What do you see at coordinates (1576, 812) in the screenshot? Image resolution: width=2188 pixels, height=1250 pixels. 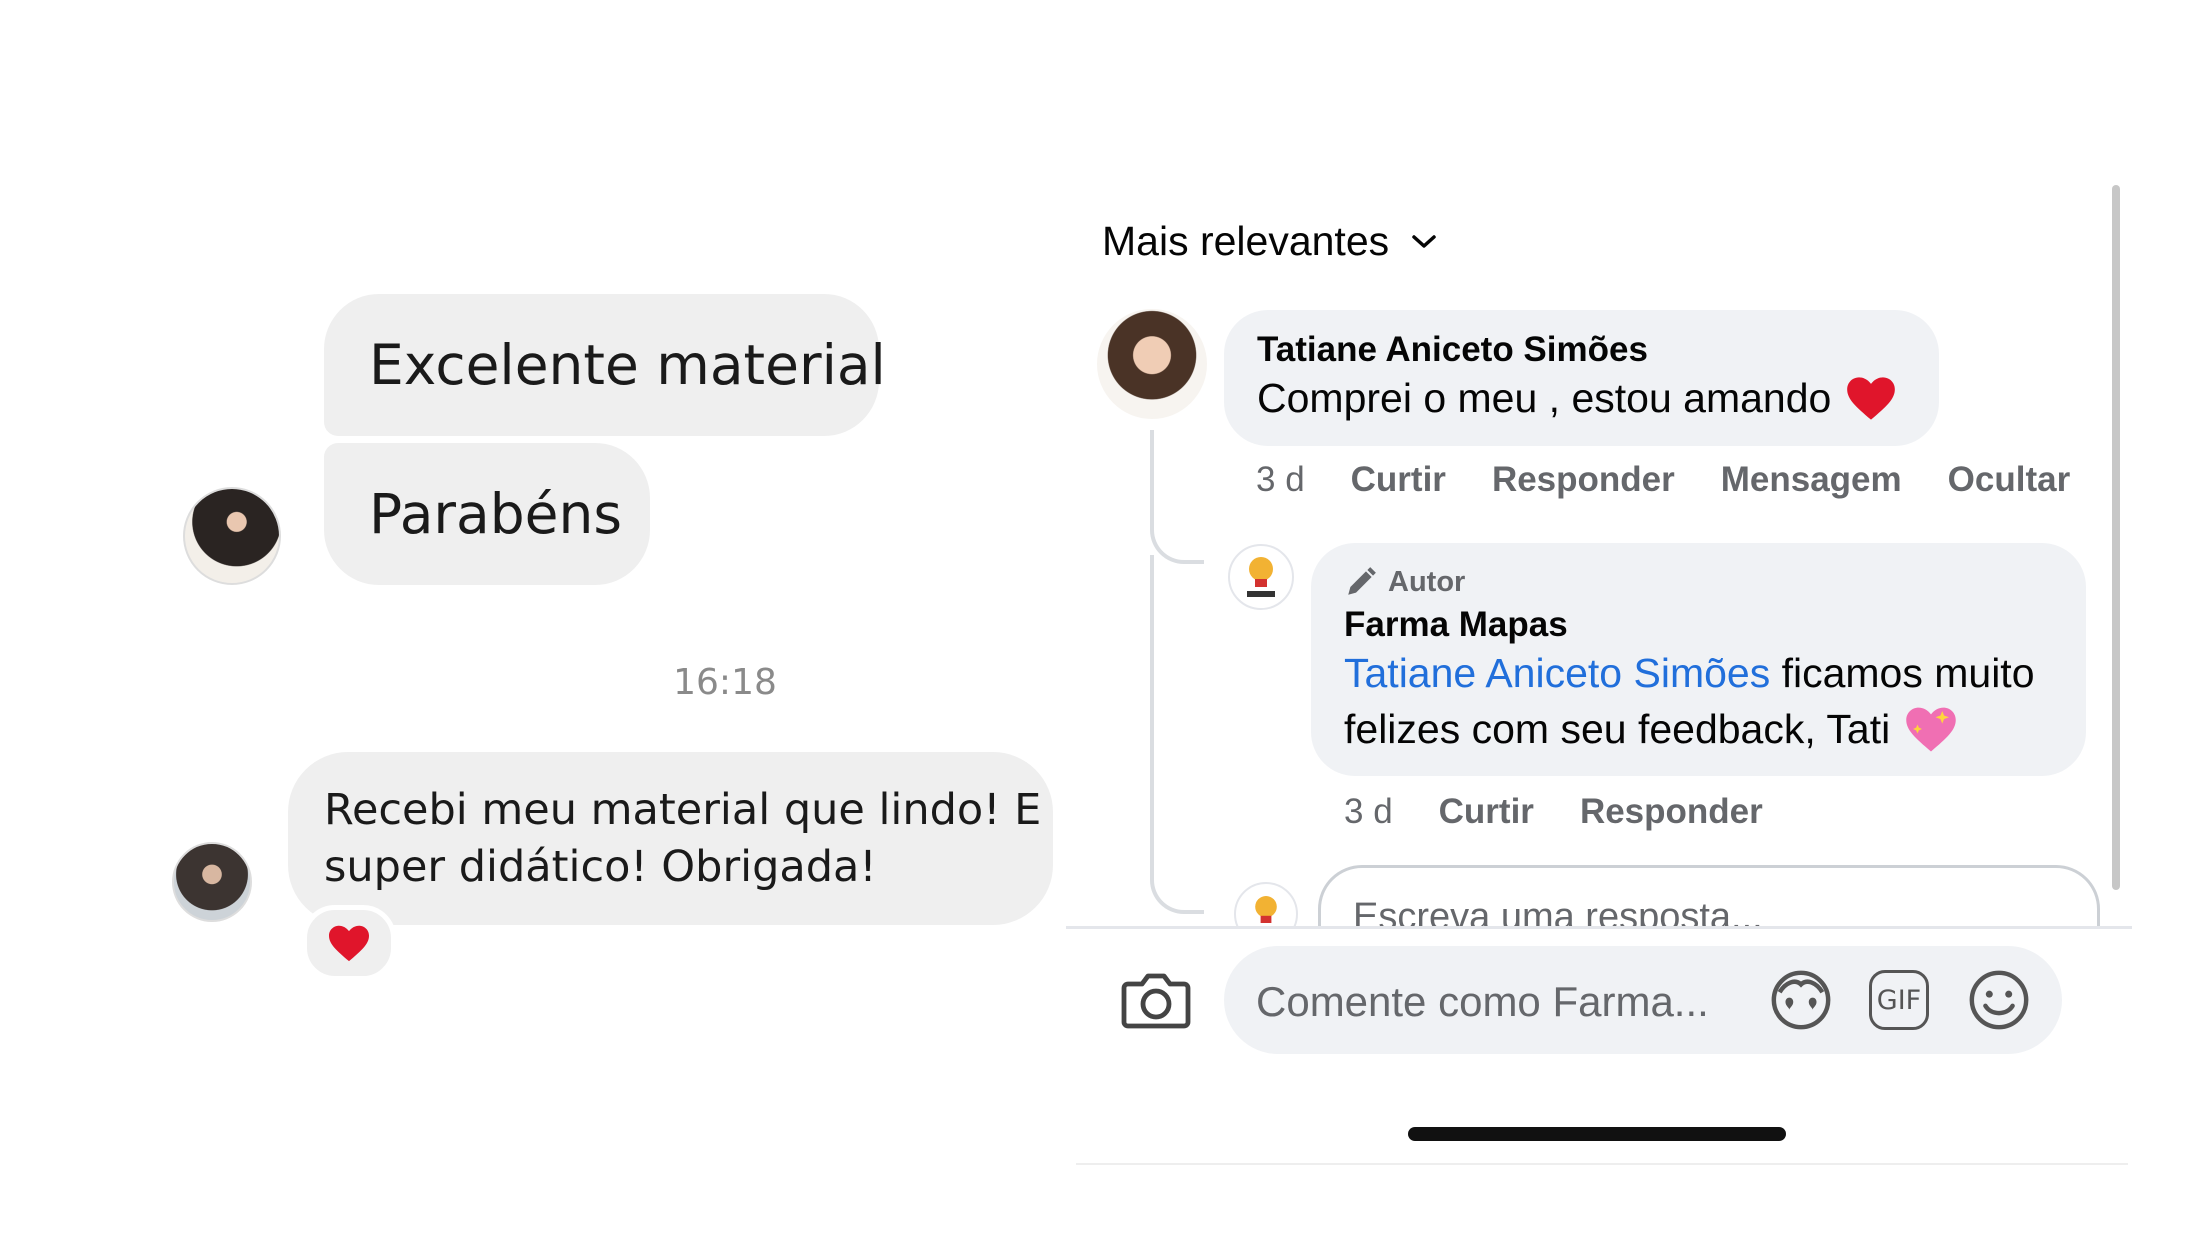 I see `reply-actions: 3 d Curtir Responder` at bounding box center [1576, 812].